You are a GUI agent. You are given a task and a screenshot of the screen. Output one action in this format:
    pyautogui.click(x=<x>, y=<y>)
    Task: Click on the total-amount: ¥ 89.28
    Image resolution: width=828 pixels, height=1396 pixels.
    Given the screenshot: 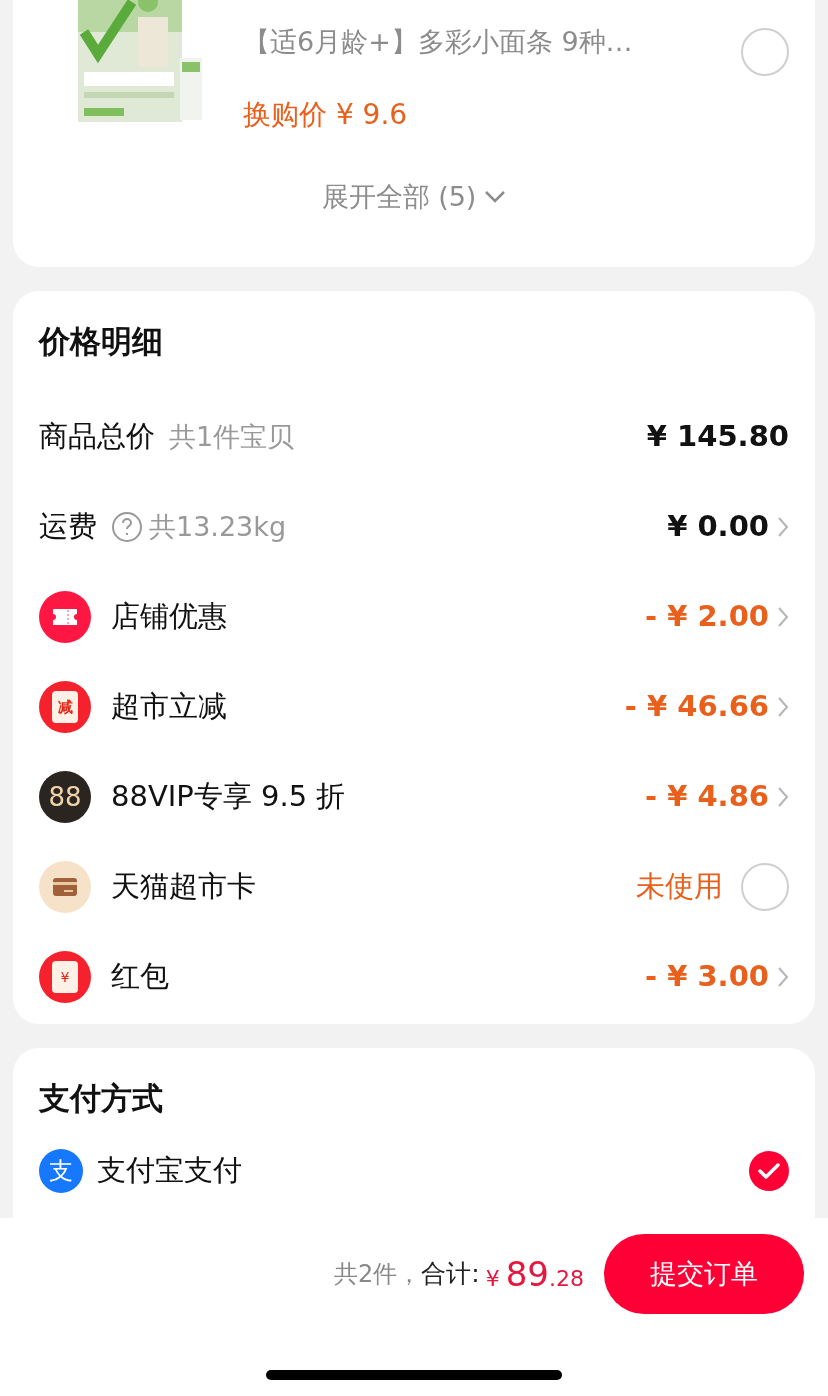 What is the action you would take?
    pyautogui.click(x=534, y=1274)
    